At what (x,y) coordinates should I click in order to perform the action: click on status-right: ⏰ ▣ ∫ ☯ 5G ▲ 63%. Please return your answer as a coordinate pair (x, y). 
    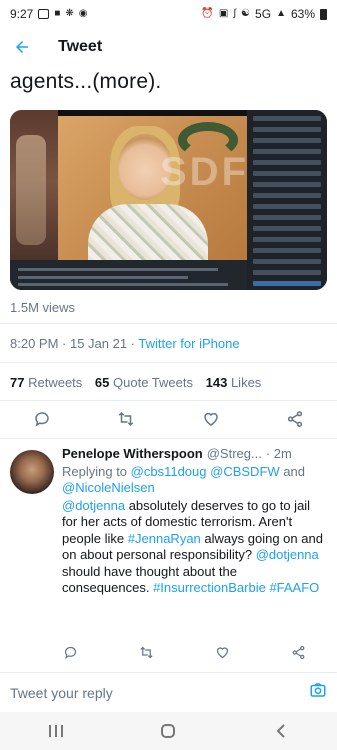
    Looking at the image, I should click on (264, 14).